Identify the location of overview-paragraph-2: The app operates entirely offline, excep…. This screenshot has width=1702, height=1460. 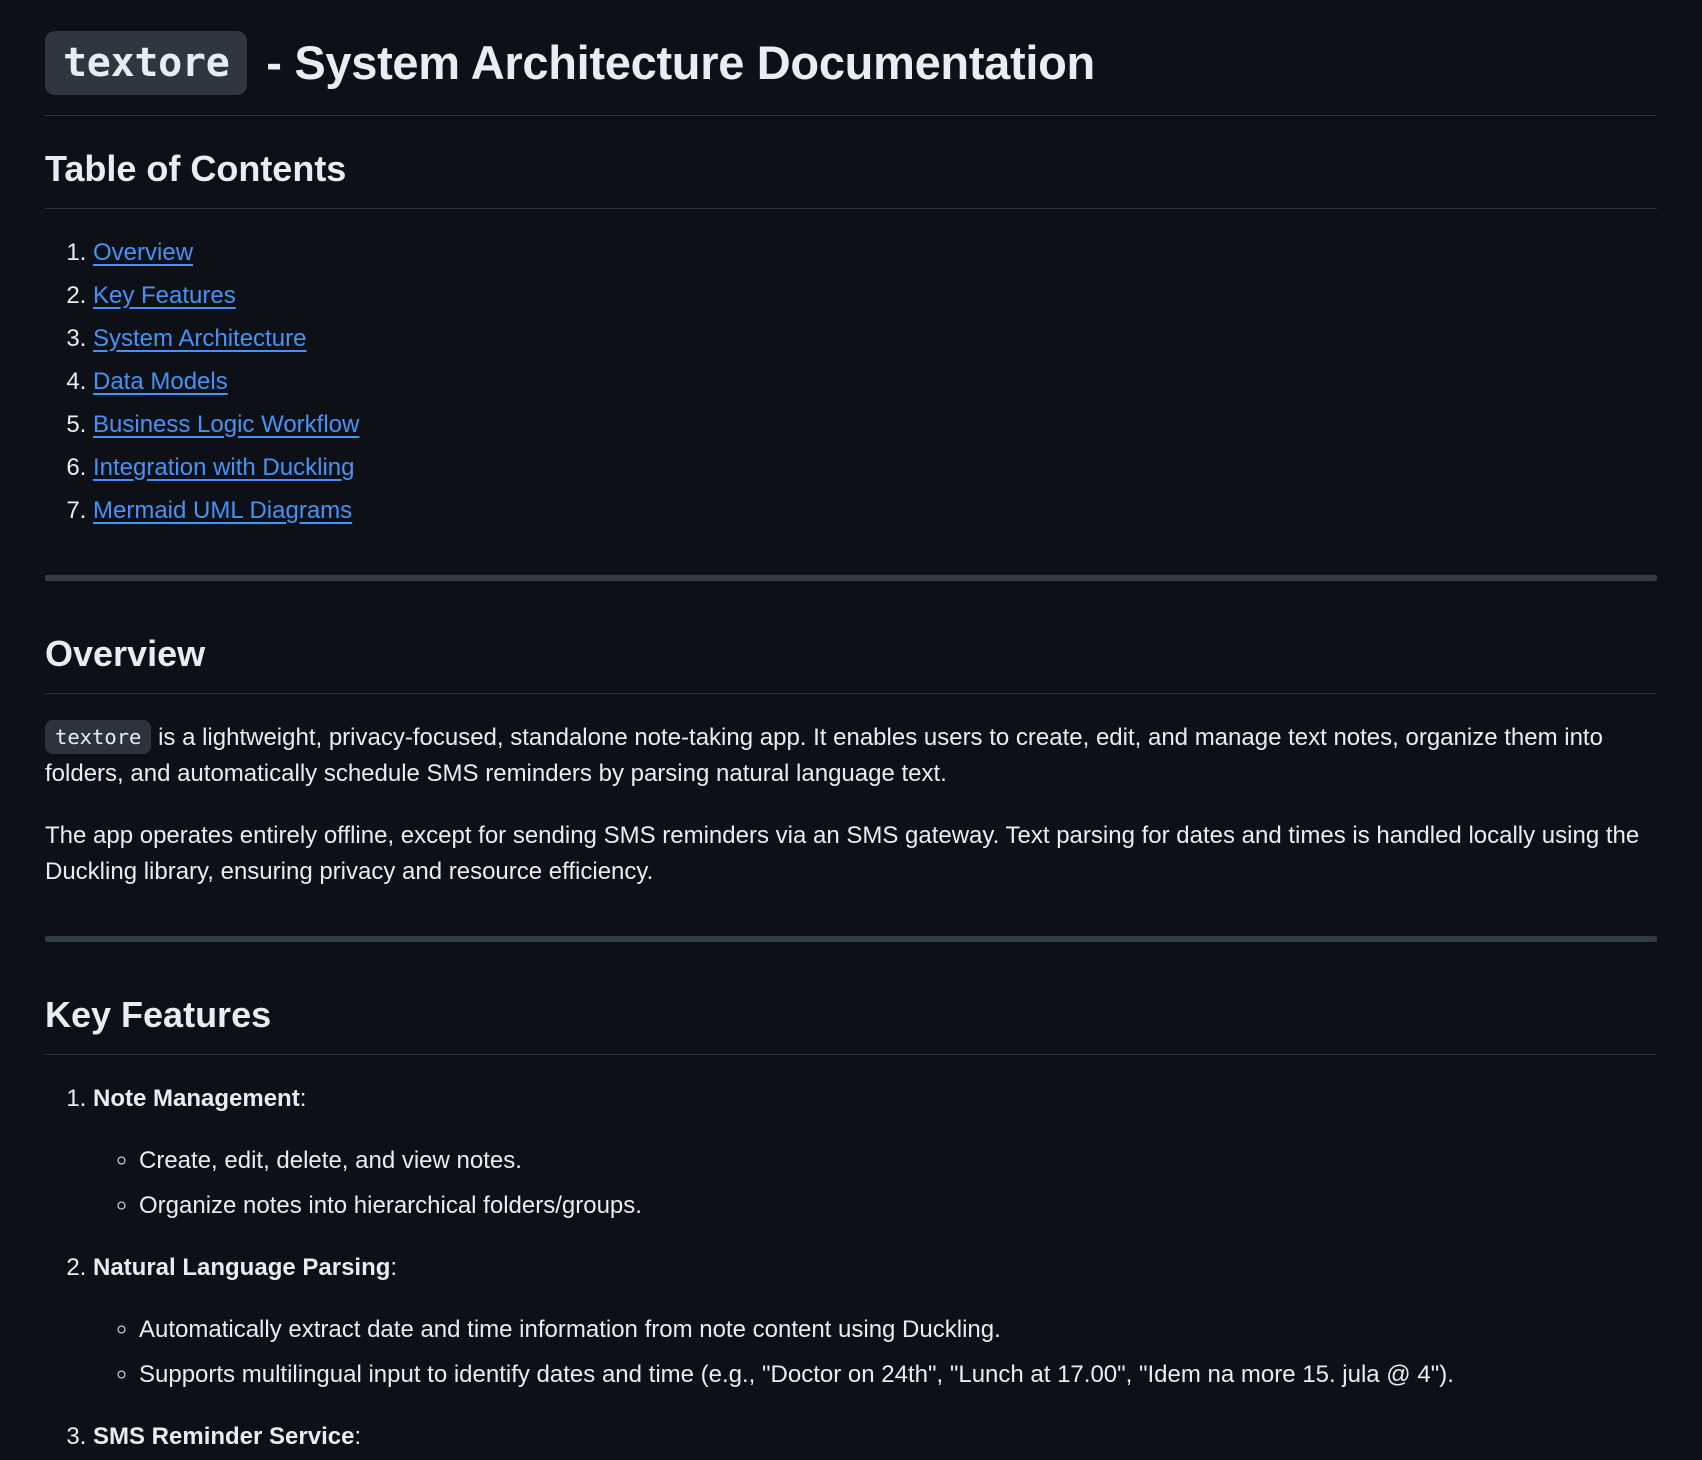
(842, 853).